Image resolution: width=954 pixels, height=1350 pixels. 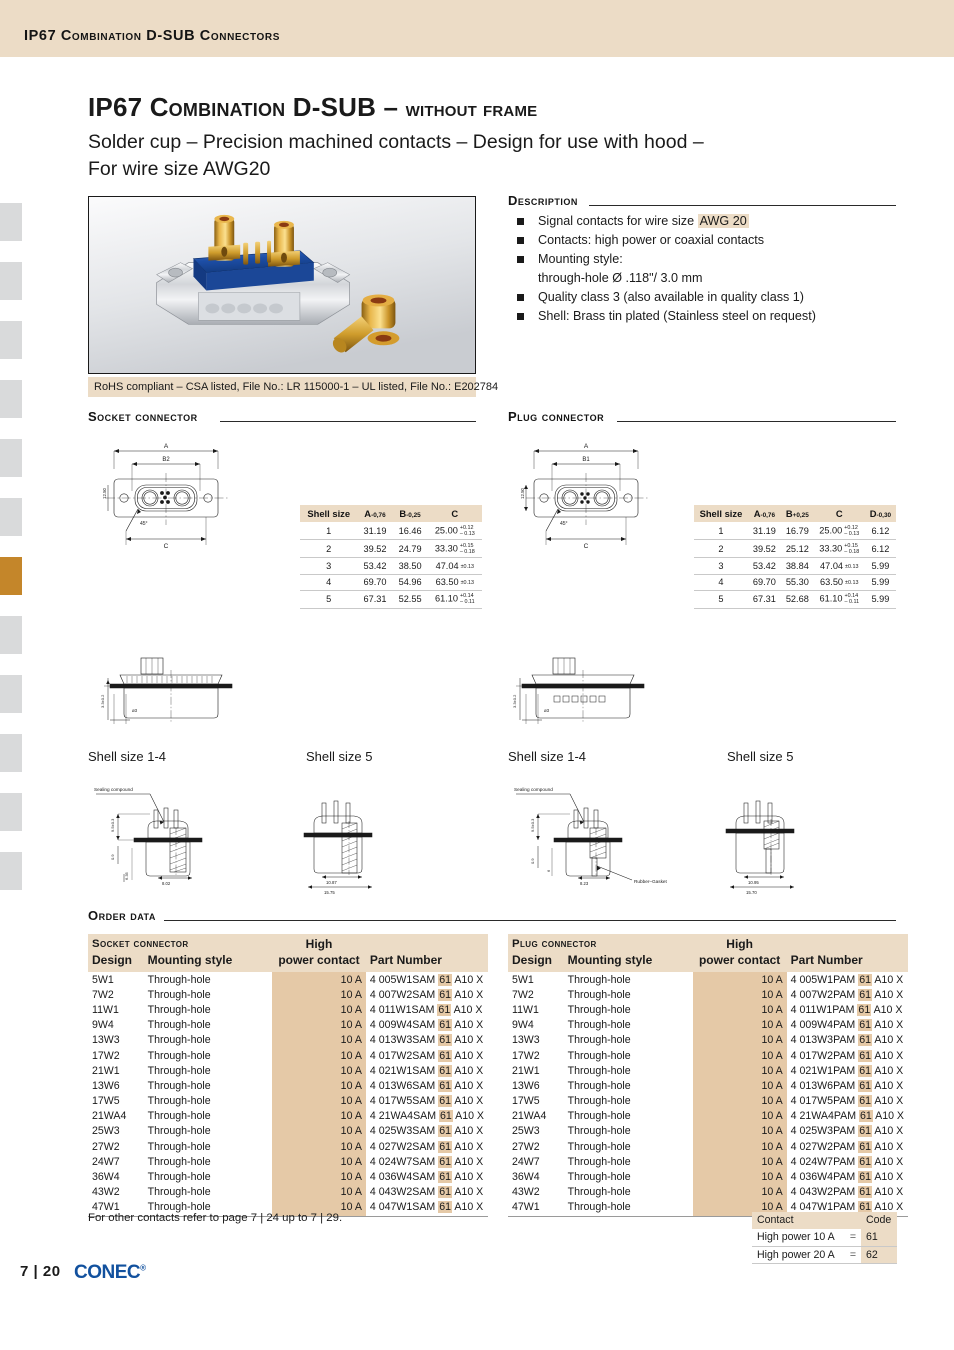 I want to click on cell-c: 25.00 +0.12– 0.13, so click(x=454, y=531).